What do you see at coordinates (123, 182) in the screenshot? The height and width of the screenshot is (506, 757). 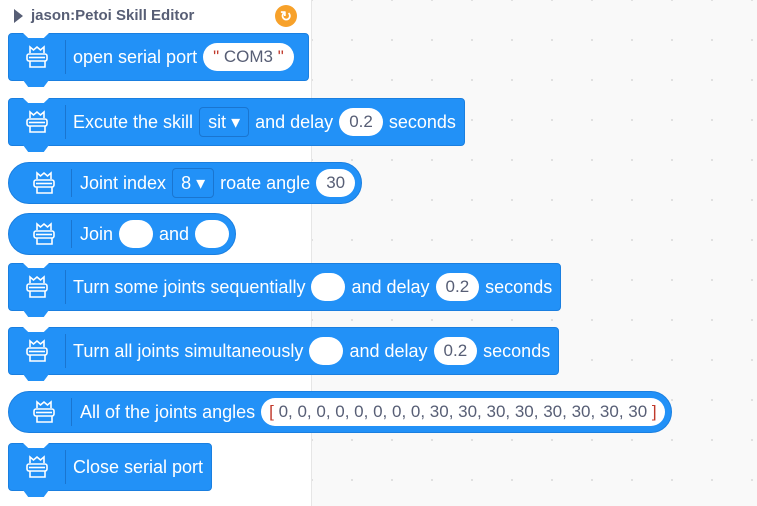 I see `block-label: Joint index` at bounding box center [123, 182].